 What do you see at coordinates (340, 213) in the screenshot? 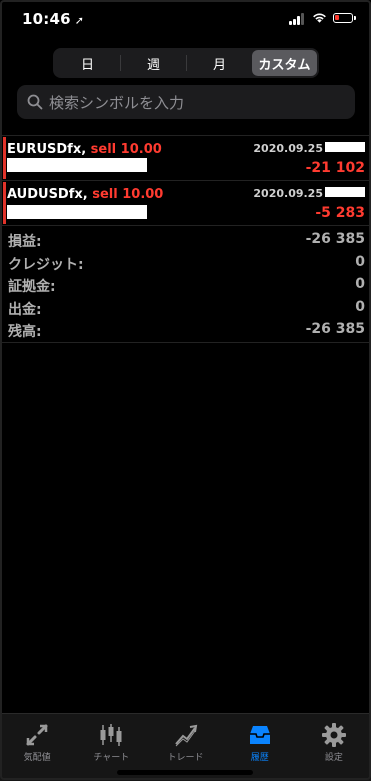
I see `deal-profit: -5 283` at bounding box center [340, 213].